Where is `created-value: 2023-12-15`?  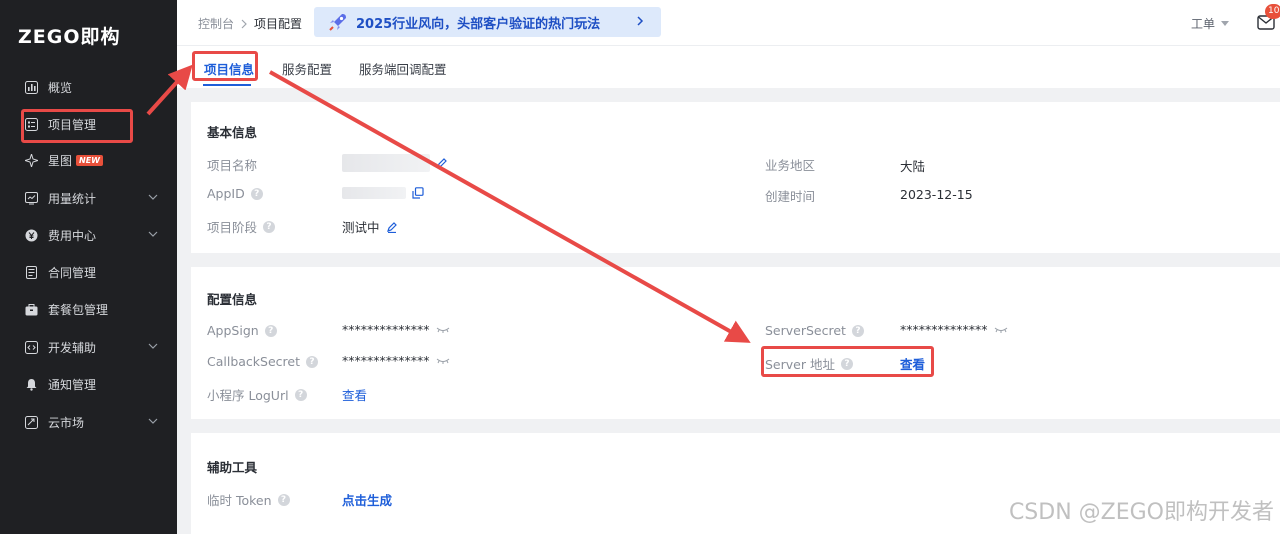 created-value: 2023-12-15 is located at coordinates (936, 194).